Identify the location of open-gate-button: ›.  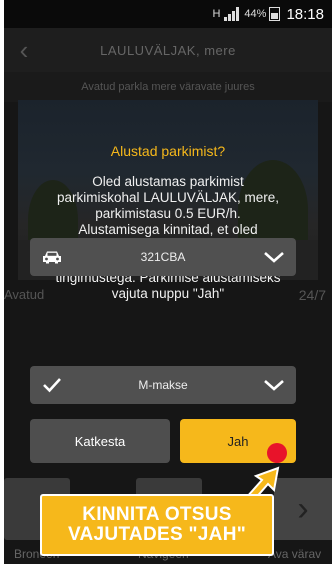
(303, 509).